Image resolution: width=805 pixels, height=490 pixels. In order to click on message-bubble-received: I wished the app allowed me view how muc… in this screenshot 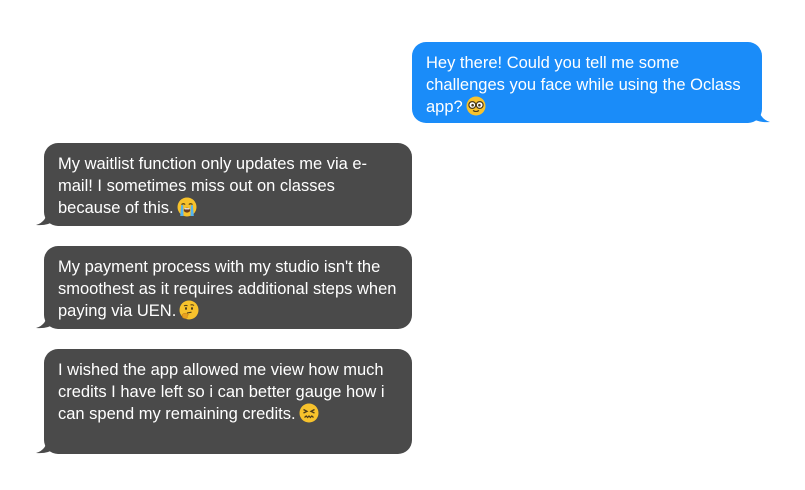, I will do `click(224, 401)`.